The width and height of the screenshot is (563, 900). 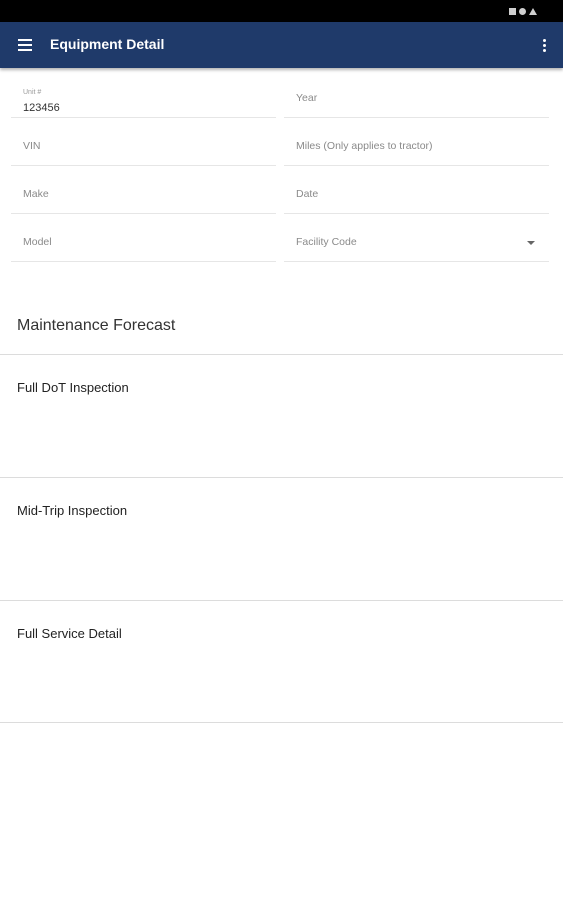 What do you see at coordinates (281, 416) in the screenshot?
I see `forecast-item-full-dot-inspection: Full DoT Inspection` at bounding box center [281, 416].